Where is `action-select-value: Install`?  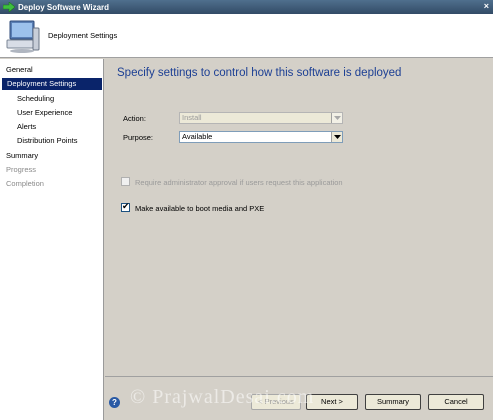
action-select-value: Install is located at coordinates (192, 117).